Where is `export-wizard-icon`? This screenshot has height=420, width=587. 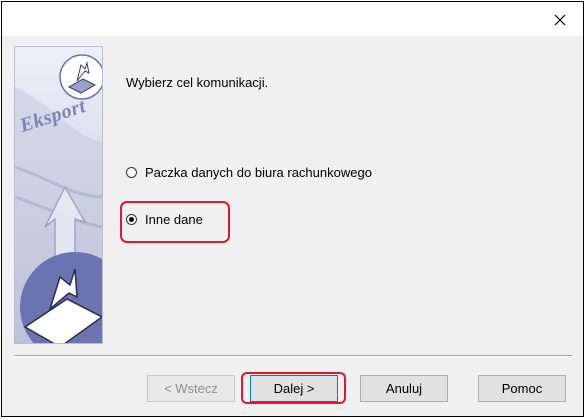 export-wizard-icon is located at coordinates (58, 198).